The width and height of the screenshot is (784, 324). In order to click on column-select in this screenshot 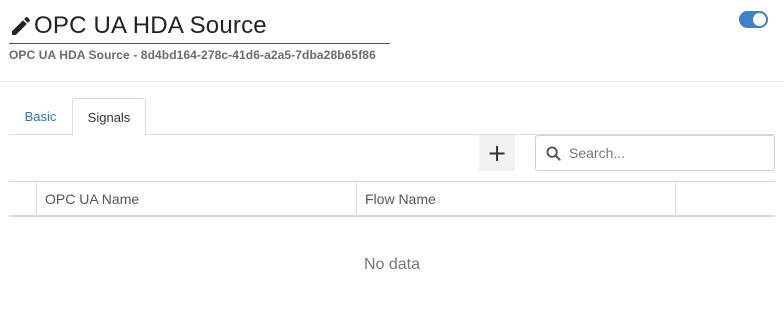, I will do `click(23, 199)`.